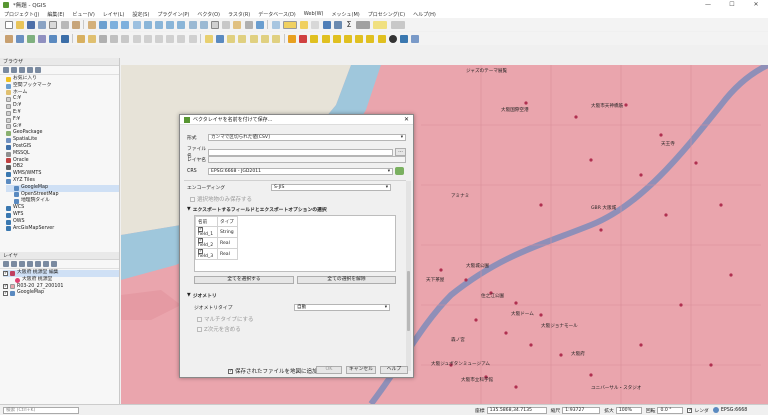 The image size is (768, 415). What do you see at coordinates (170, 38) in the screenshot?
I see `paste-features-icon` at bounding box center [170, 38].